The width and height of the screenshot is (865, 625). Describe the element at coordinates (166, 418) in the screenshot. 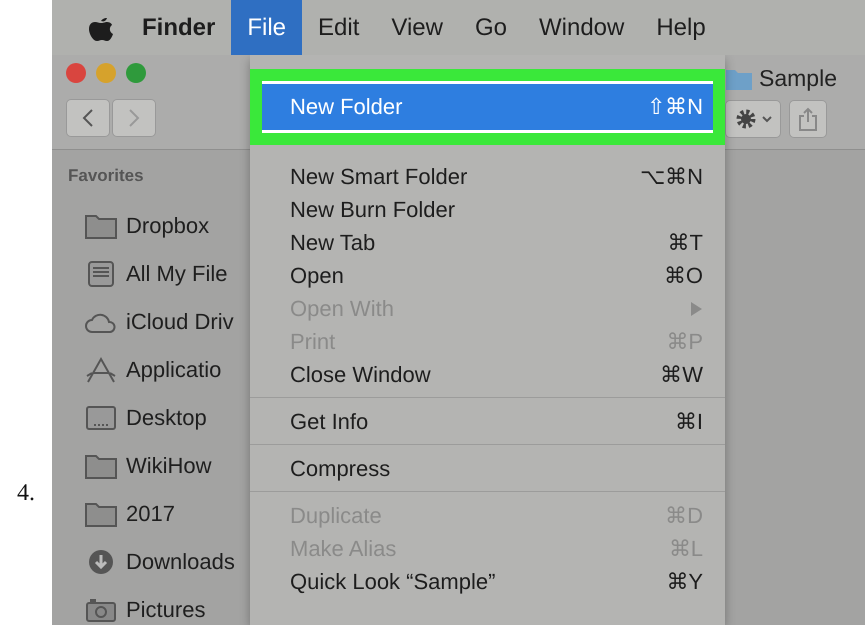

I see `sidebar-item: Desktop` at that location.